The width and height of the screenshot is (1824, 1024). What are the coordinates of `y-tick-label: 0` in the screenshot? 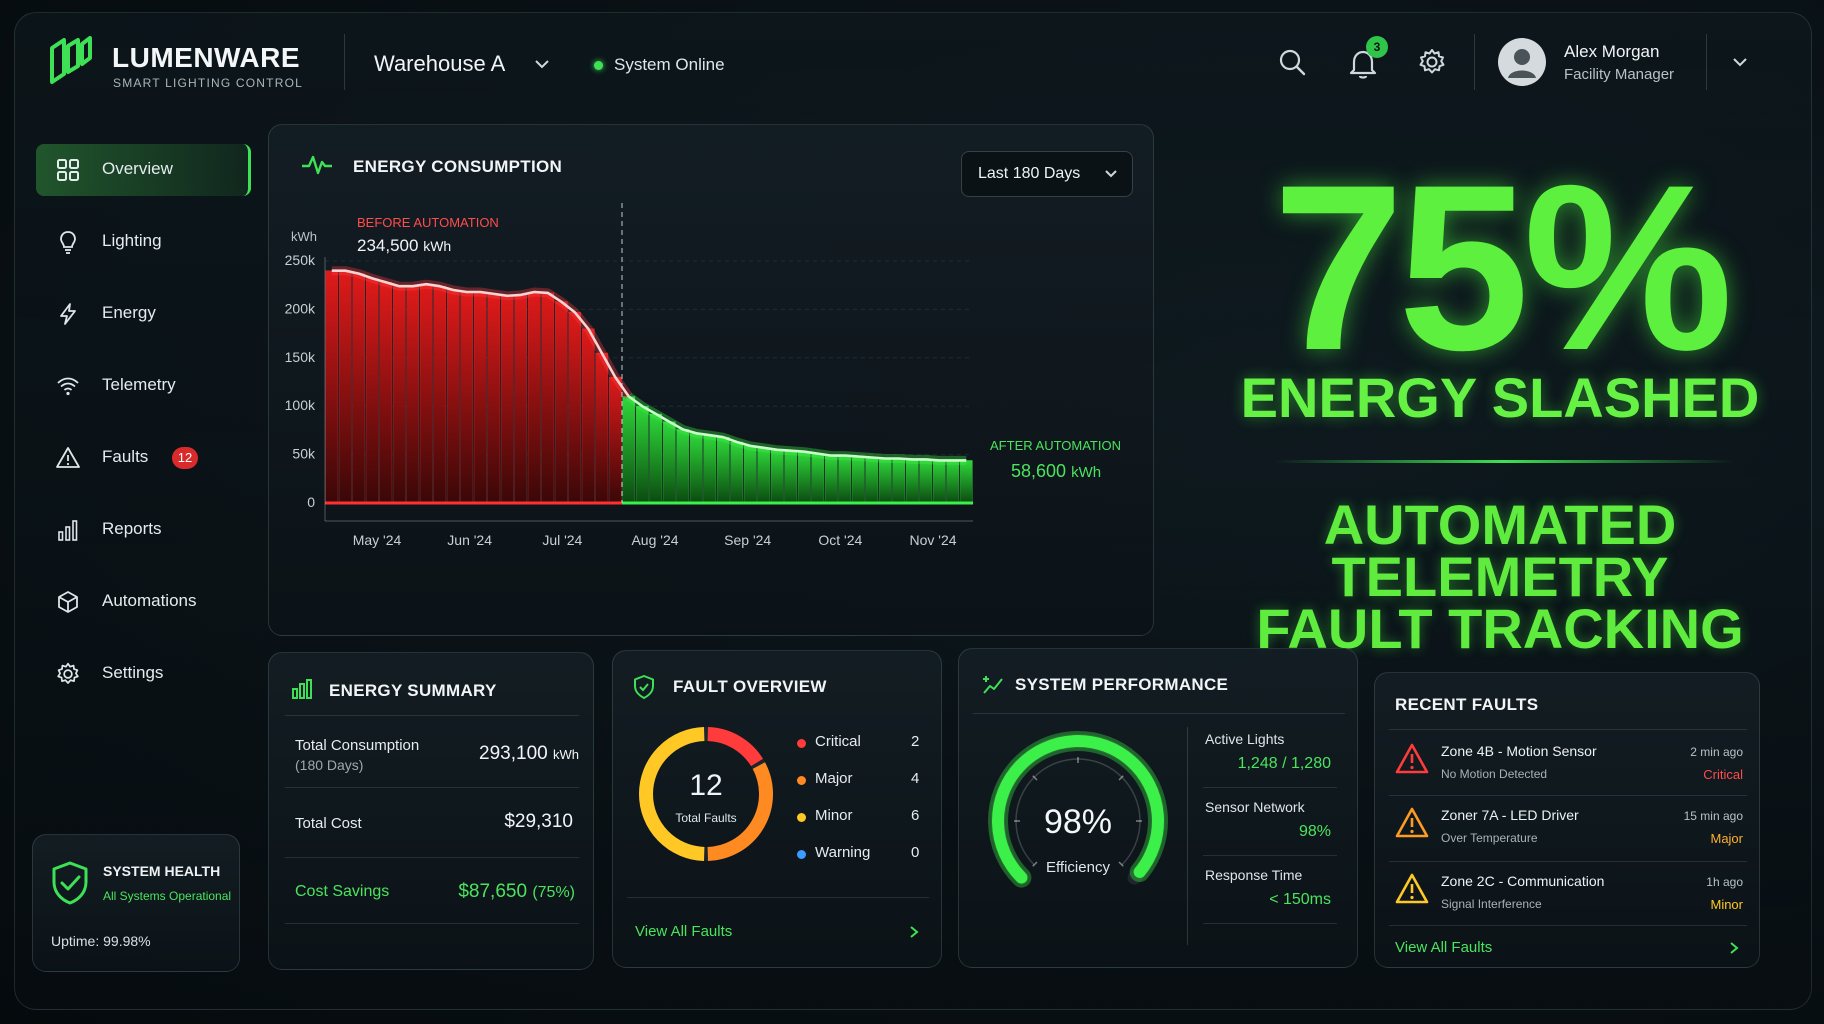 It's located at (311, 502).